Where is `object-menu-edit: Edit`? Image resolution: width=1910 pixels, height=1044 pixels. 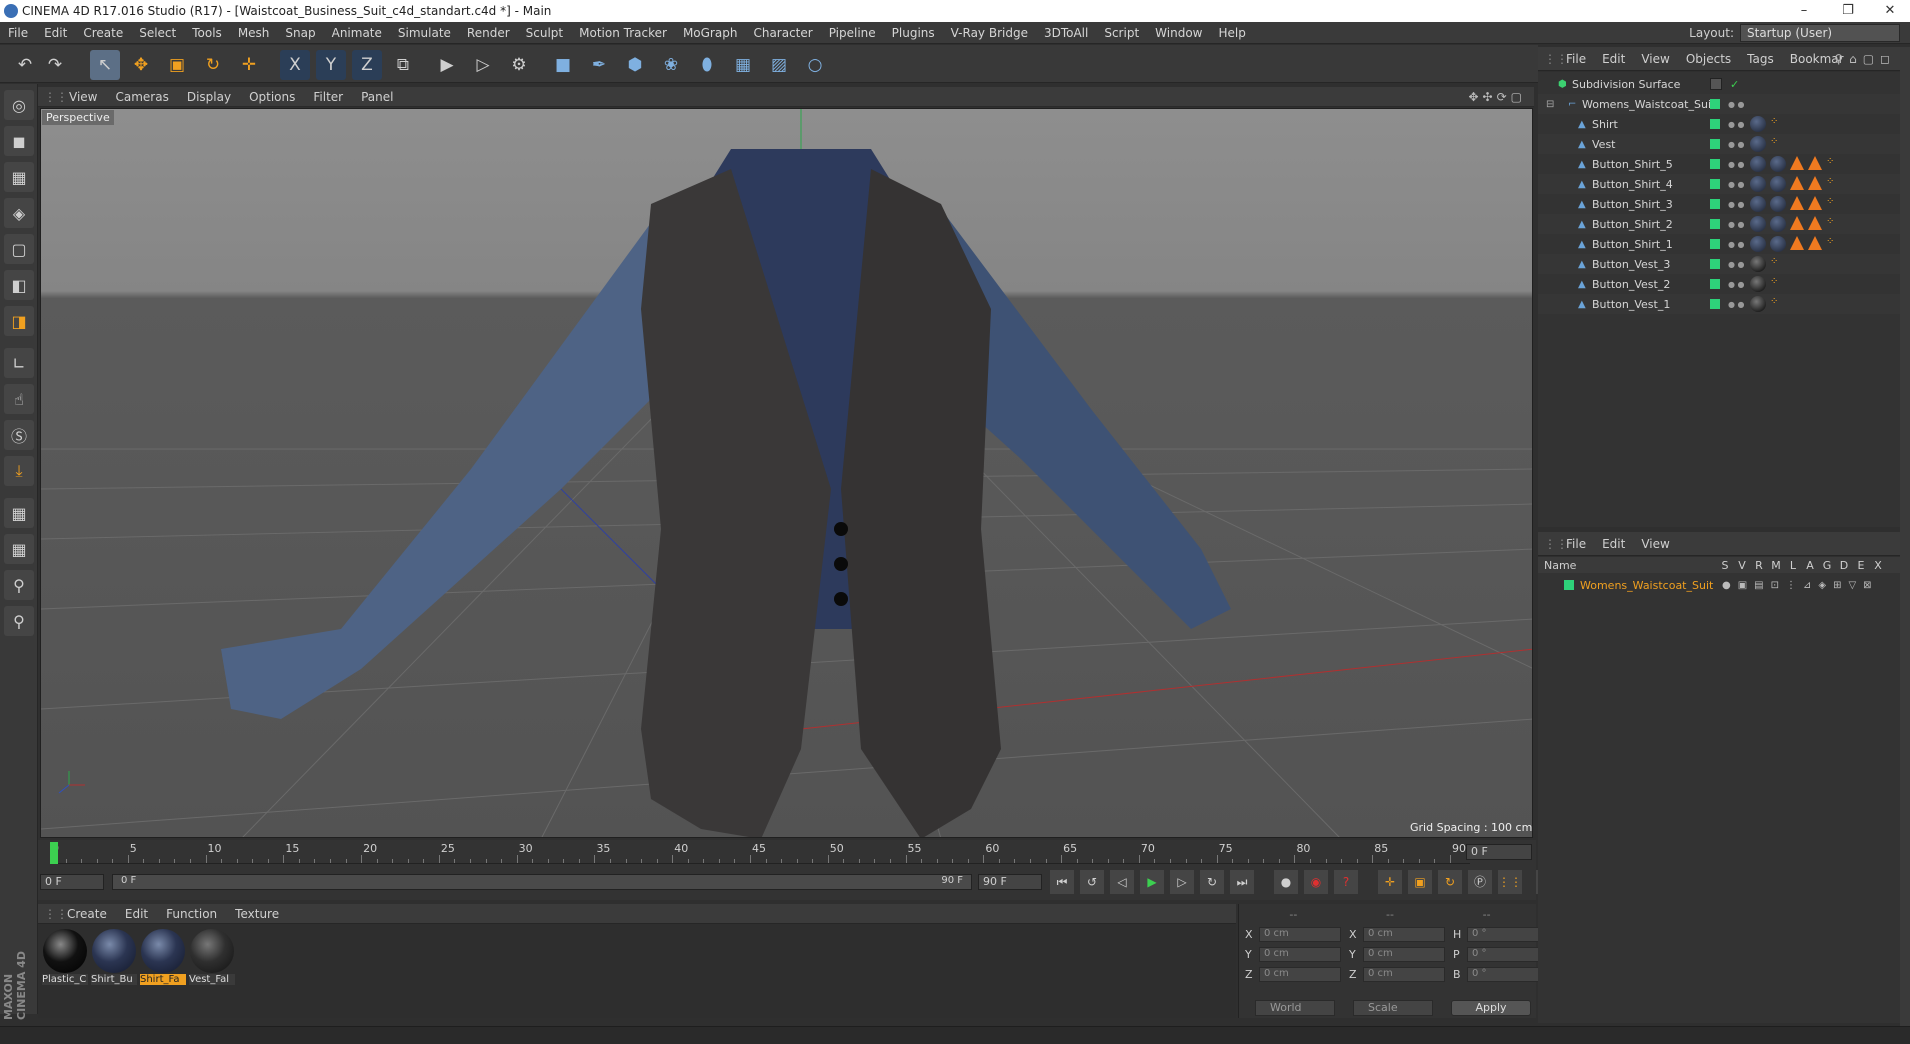
object-menu-edit: Edit is located at coordinates (1613, 59).